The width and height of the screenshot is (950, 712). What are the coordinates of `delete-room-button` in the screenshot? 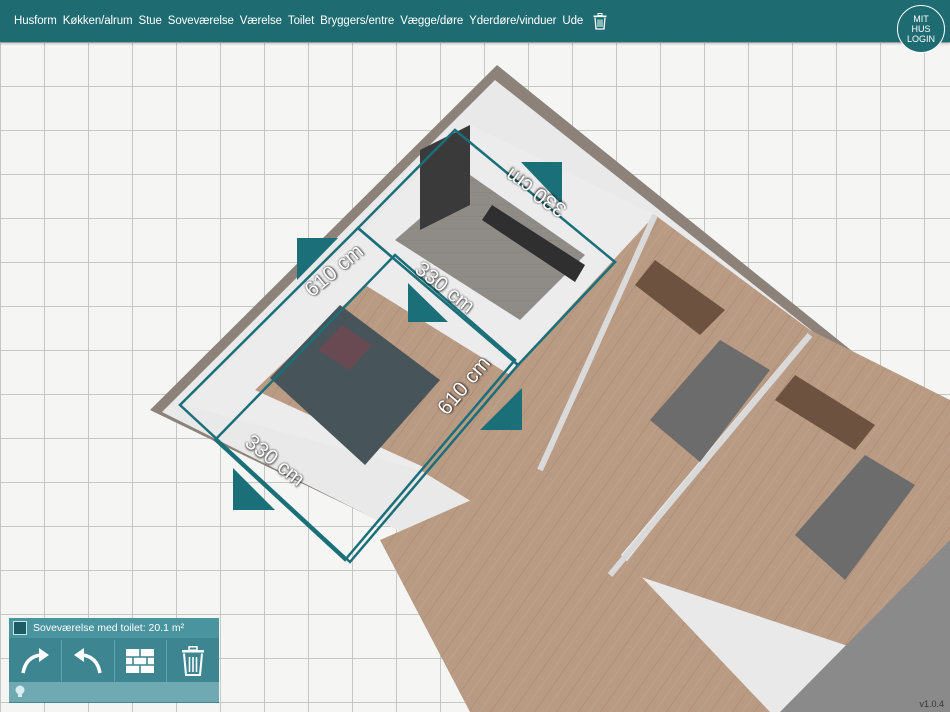 It's located at (193, 661).